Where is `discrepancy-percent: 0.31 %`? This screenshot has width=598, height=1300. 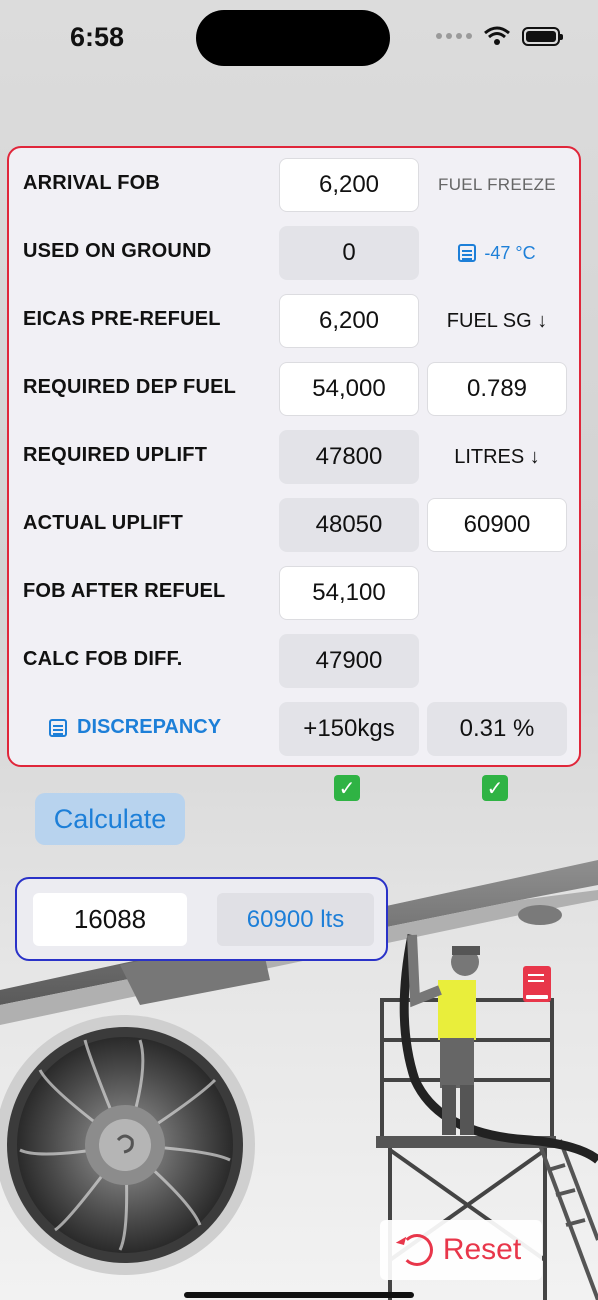 discrepancy-percent: 0.31 % is located at coordinates (497, 729).